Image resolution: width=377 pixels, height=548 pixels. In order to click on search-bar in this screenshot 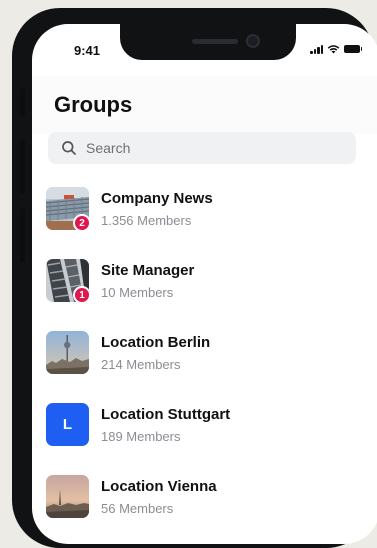, I will do `click(202, 148)`.